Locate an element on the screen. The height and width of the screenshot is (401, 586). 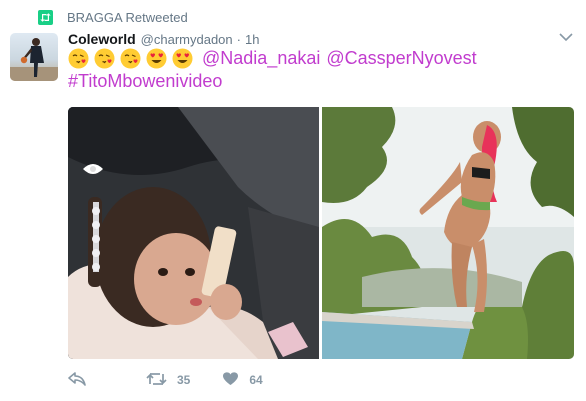
tweet-actions: 35 64 is located at coordinates (165, 380).